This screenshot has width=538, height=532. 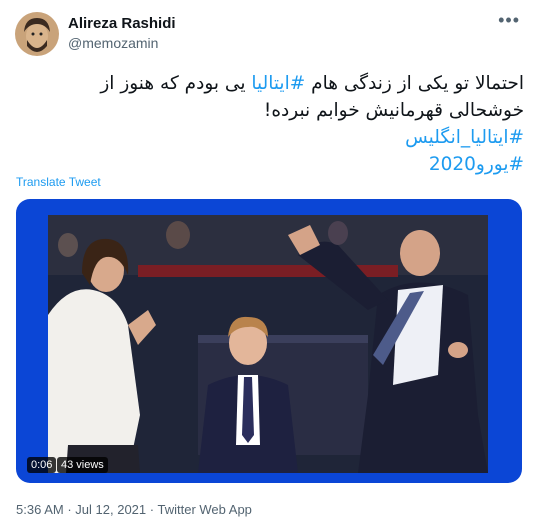 I want to click on avatar, so click(x=37, y=34).